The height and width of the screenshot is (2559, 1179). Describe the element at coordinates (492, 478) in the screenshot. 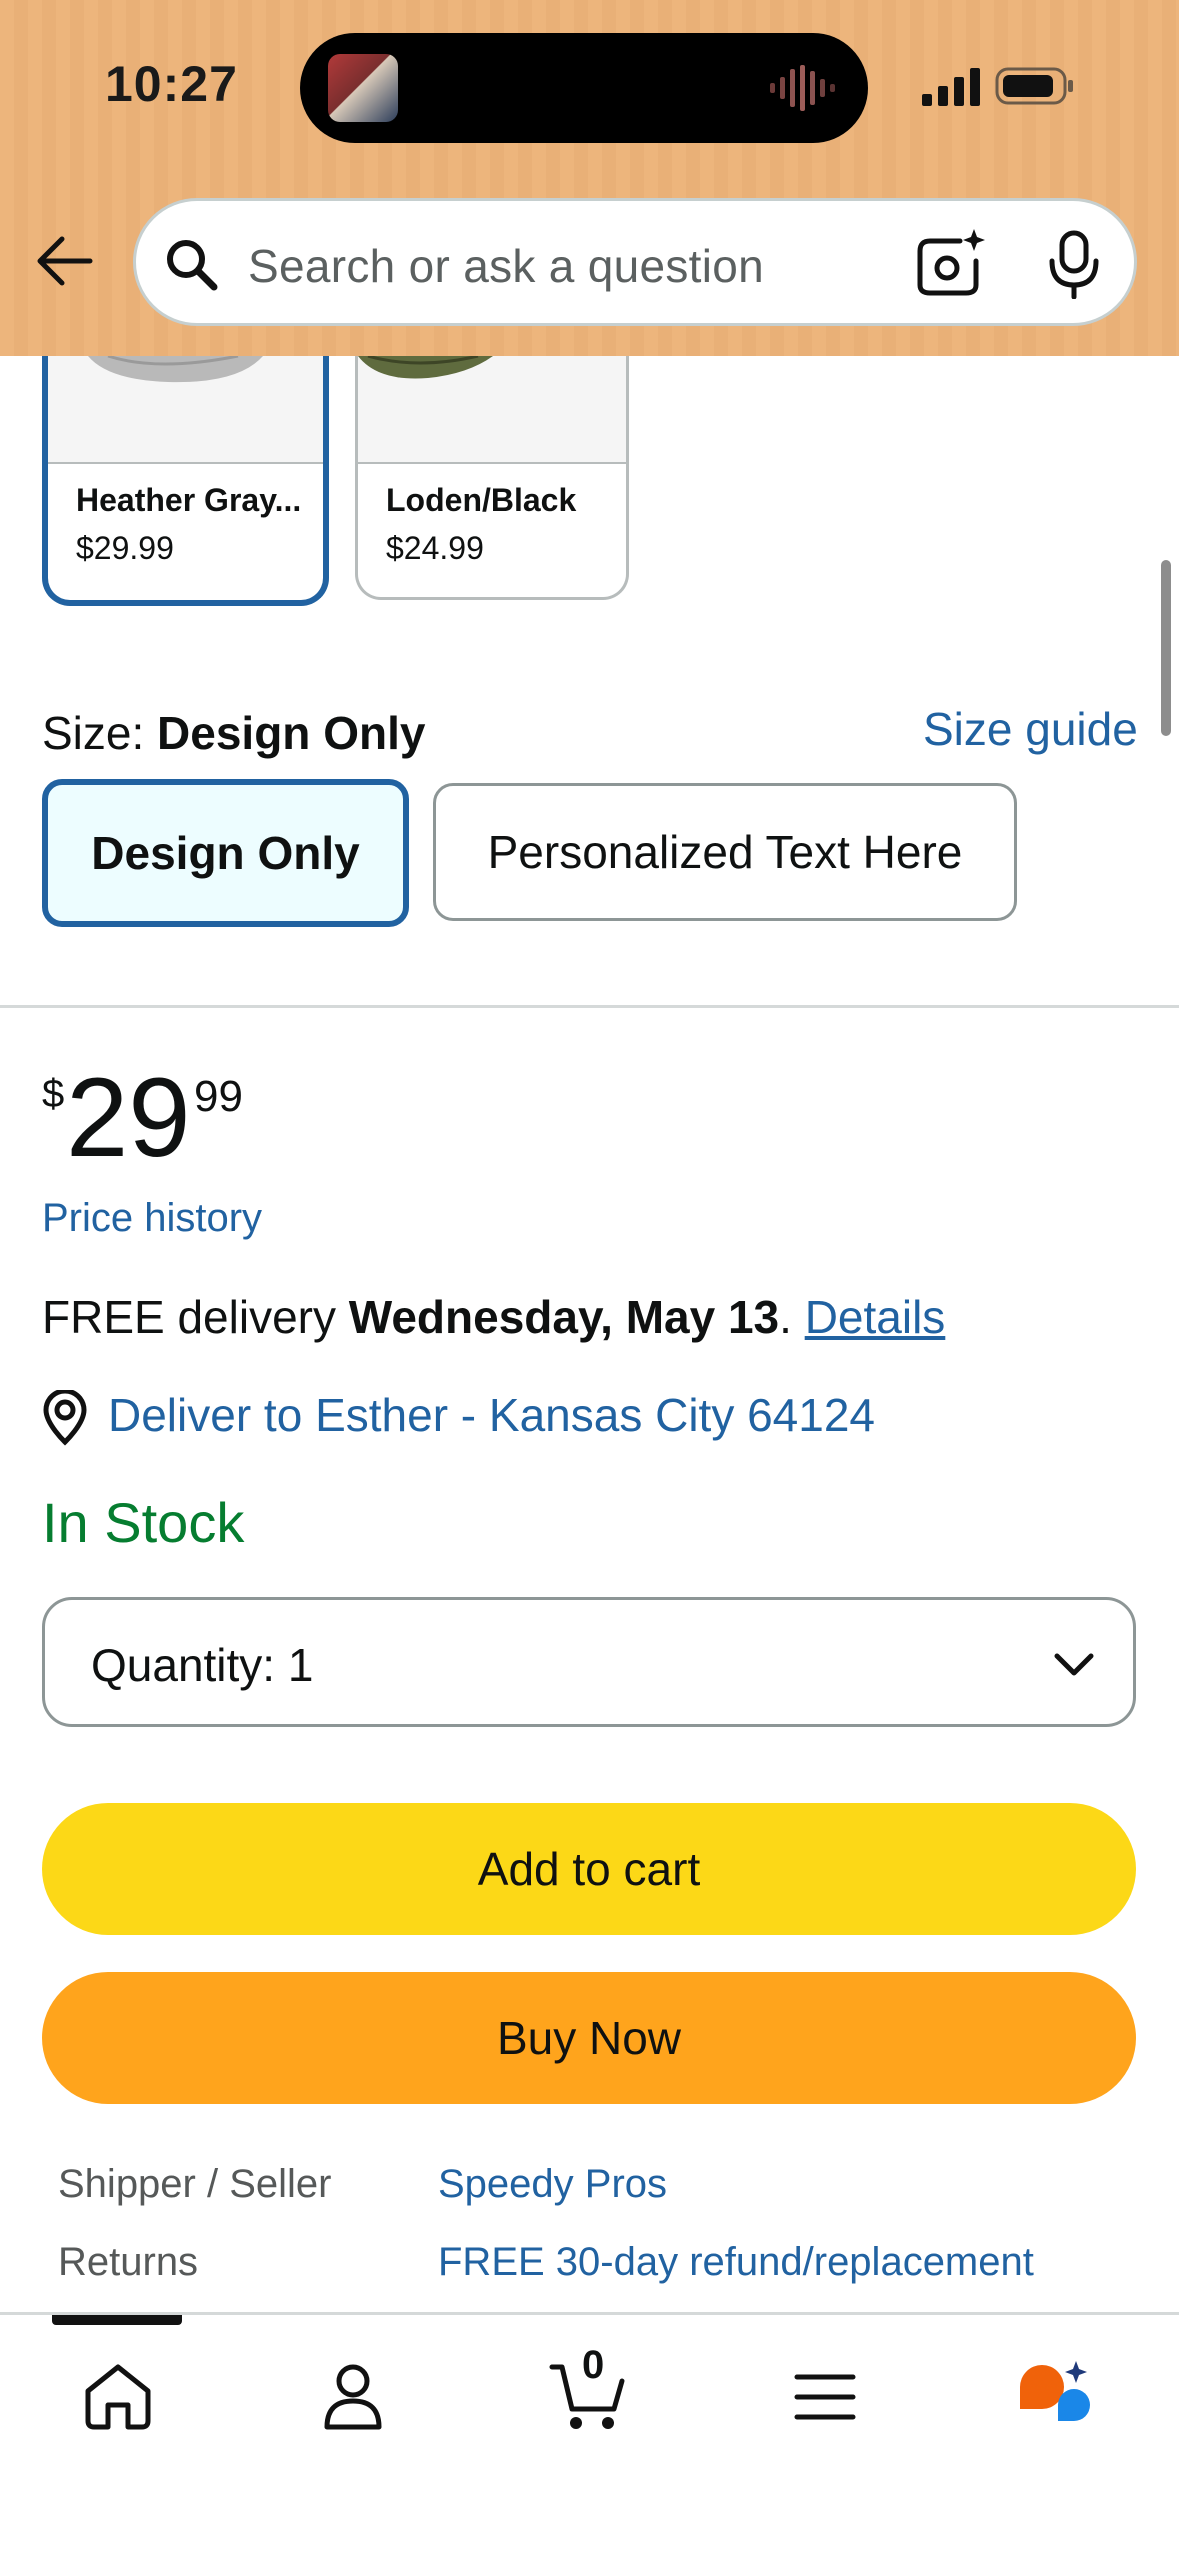

I see `color-swatch-loden-black: Loden/Black $24.99` at that location.